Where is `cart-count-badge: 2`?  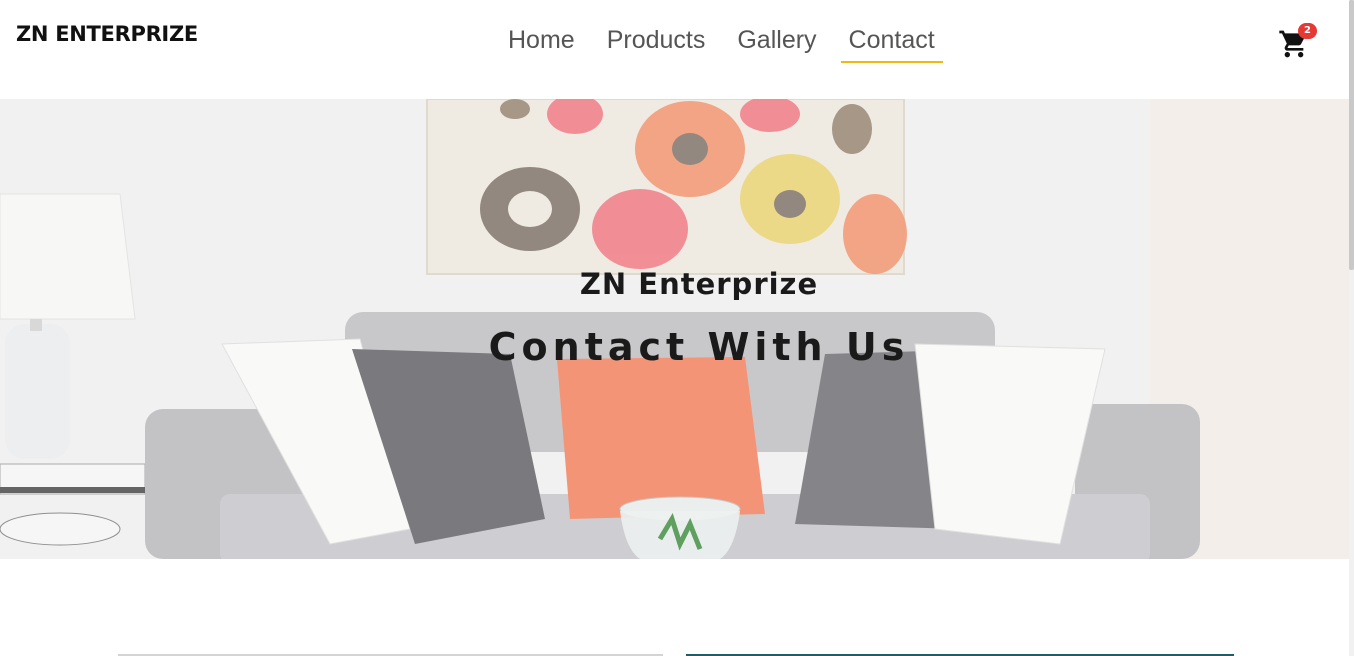 cart-count-badge: 2 is located at coordinates (1307, 31).